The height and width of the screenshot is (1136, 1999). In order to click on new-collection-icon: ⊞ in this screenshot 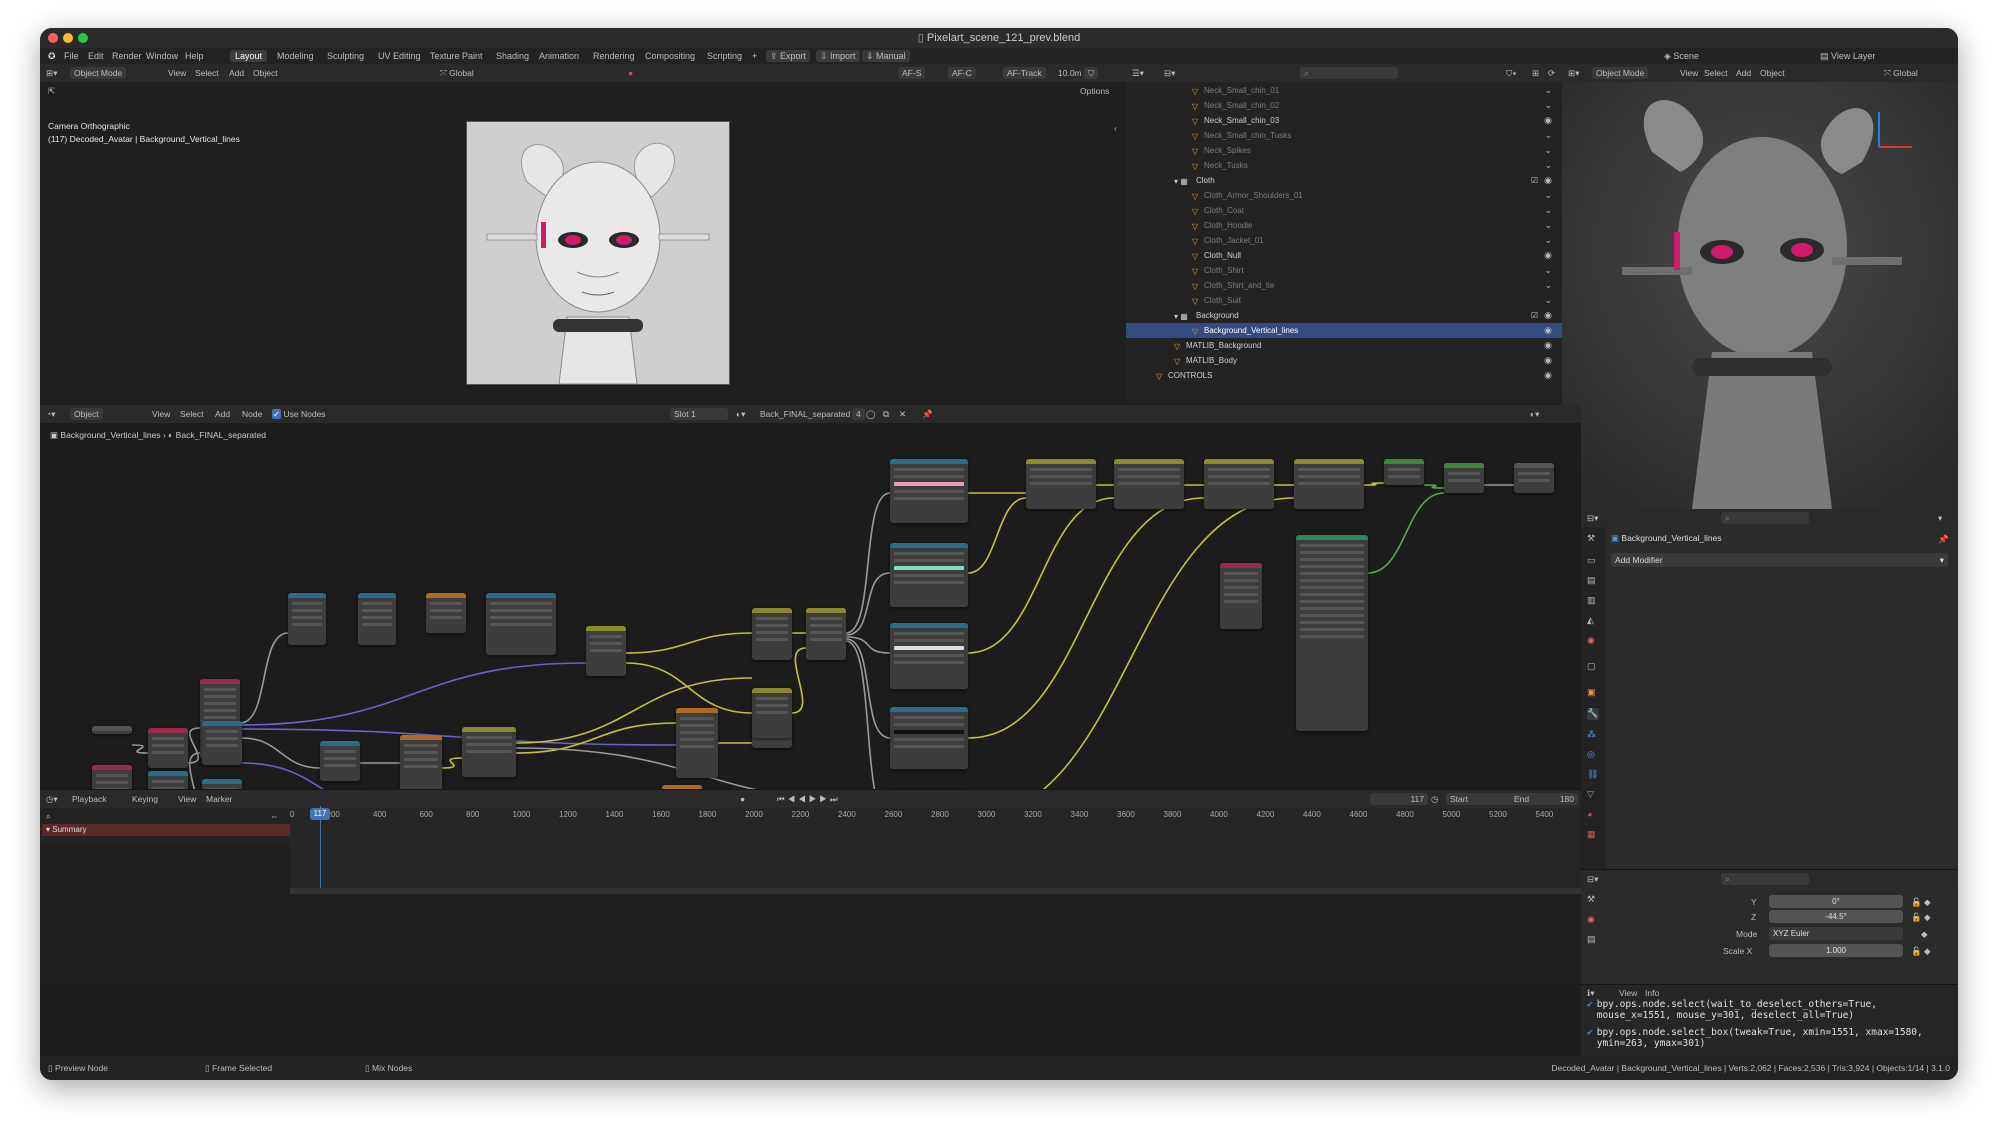, I will do `click(1535, 73)`.